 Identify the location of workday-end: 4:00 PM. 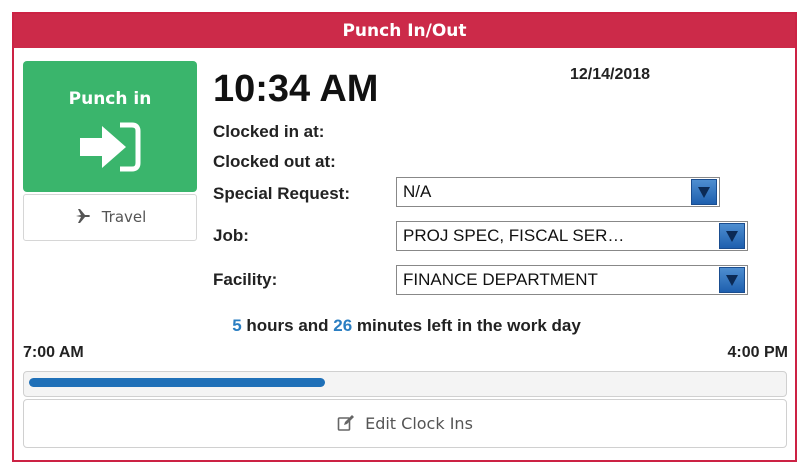
(757, 352).